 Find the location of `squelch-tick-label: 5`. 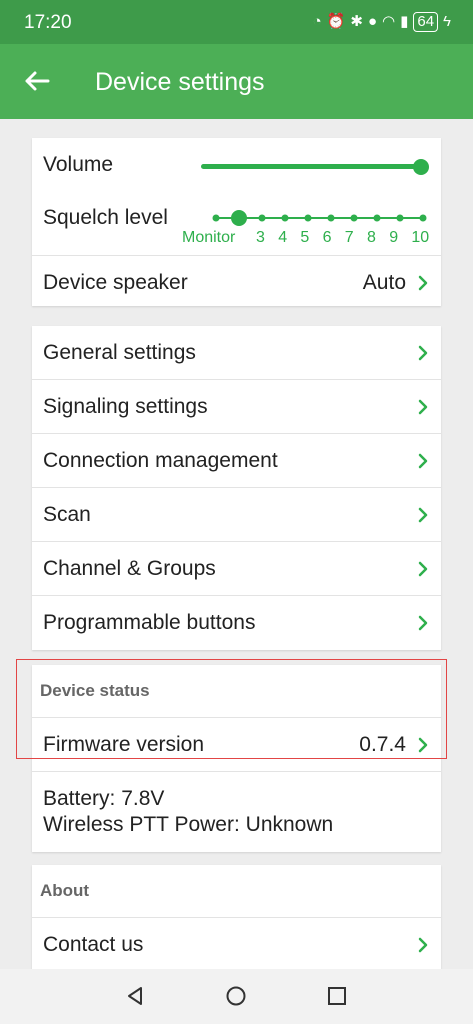

squelch-tick-label: 5 is located at coordinates (305, 237).